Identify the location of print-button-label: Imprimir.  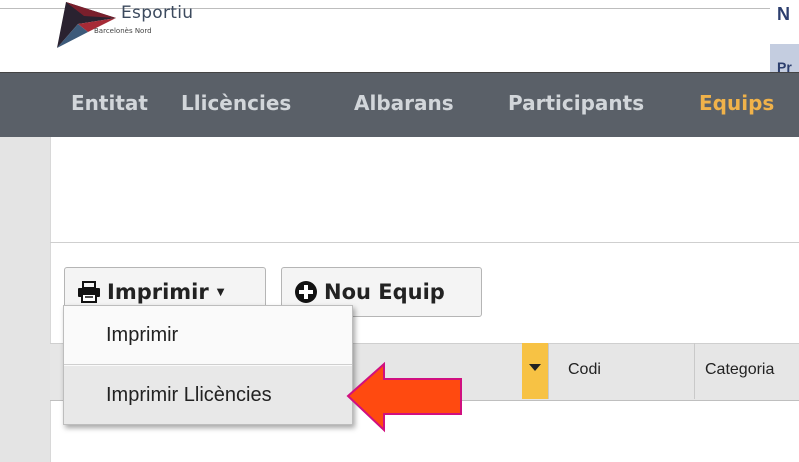
(158, 292).